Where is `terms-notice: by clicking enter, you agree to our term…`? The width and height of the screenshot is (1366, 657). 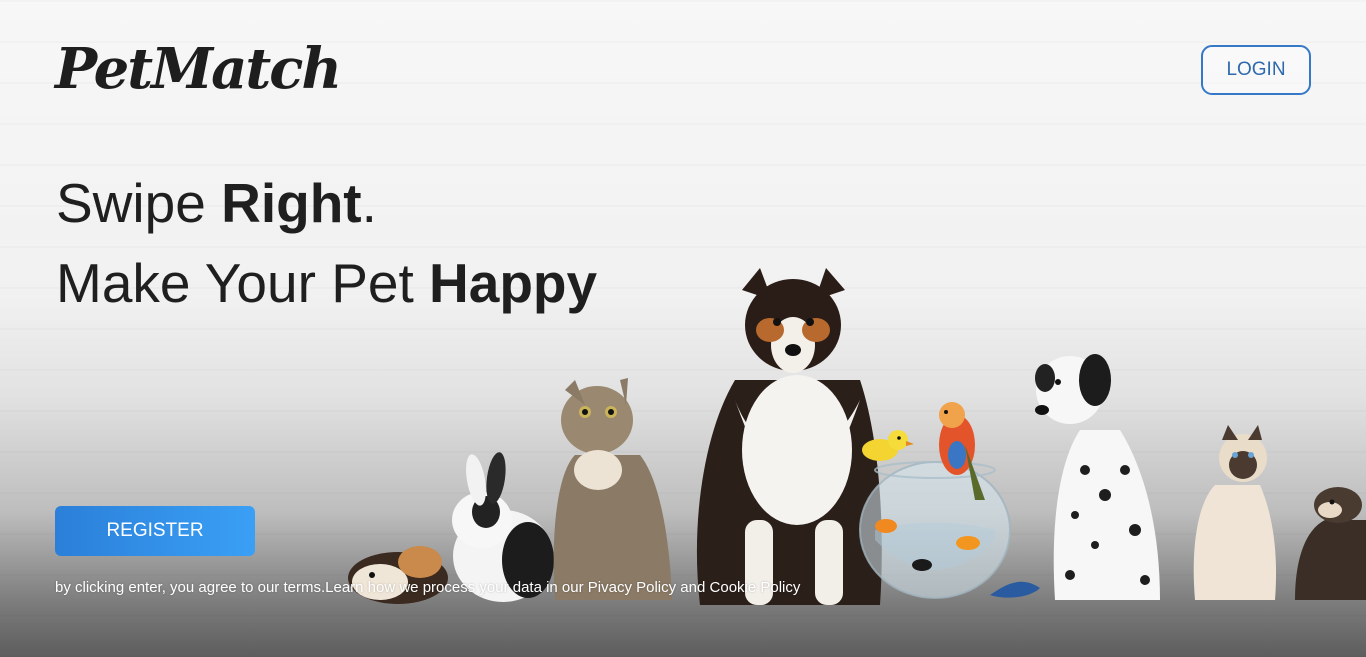
terms-notice: by clicking enter, you agree to our term… is located at coordinates (427, 587).